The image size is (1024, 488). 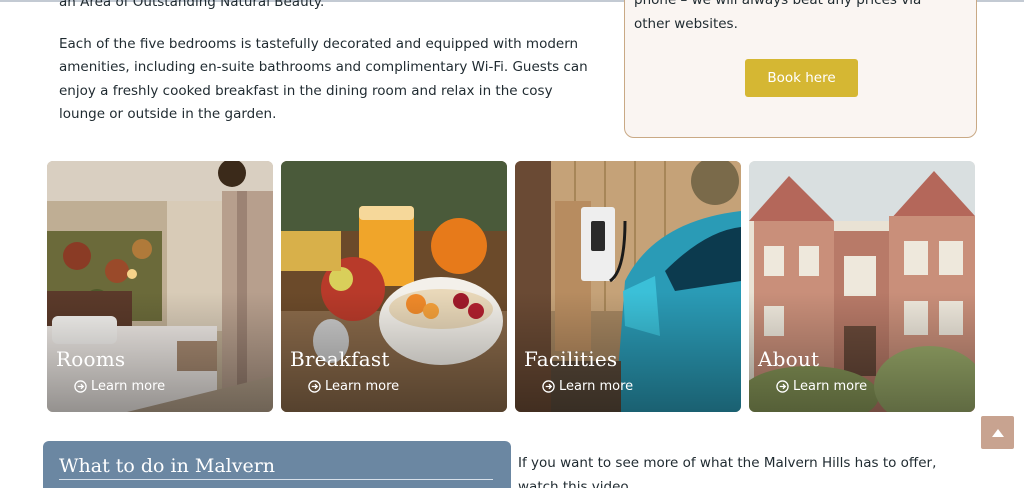 What do you see at coordinates (862, 286) in the screenshot?
I see `card-about: About Learn more` at bounding box center [862, 286].